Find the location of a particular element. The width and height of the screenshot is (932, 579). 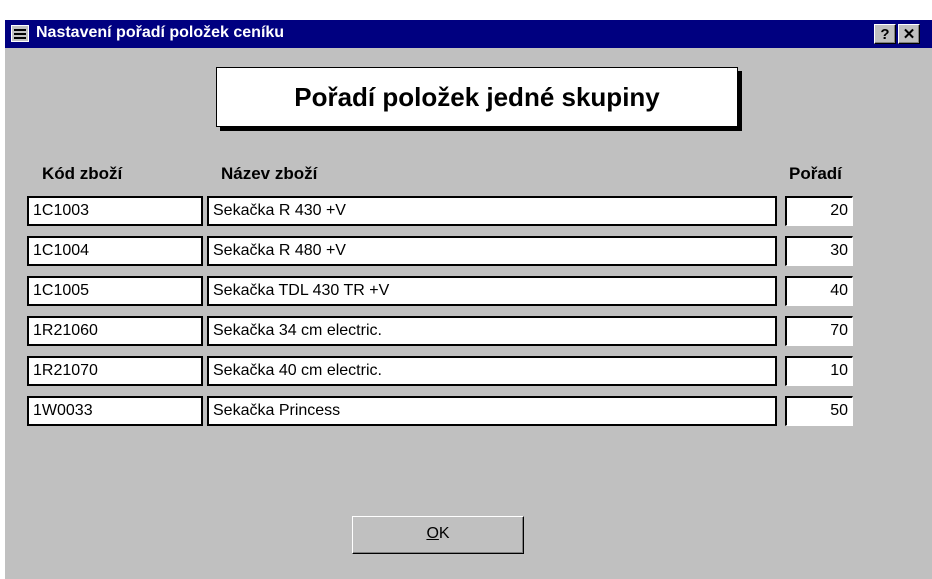

product-code-cell: 1C1005 is located at coordinates (115, 291).